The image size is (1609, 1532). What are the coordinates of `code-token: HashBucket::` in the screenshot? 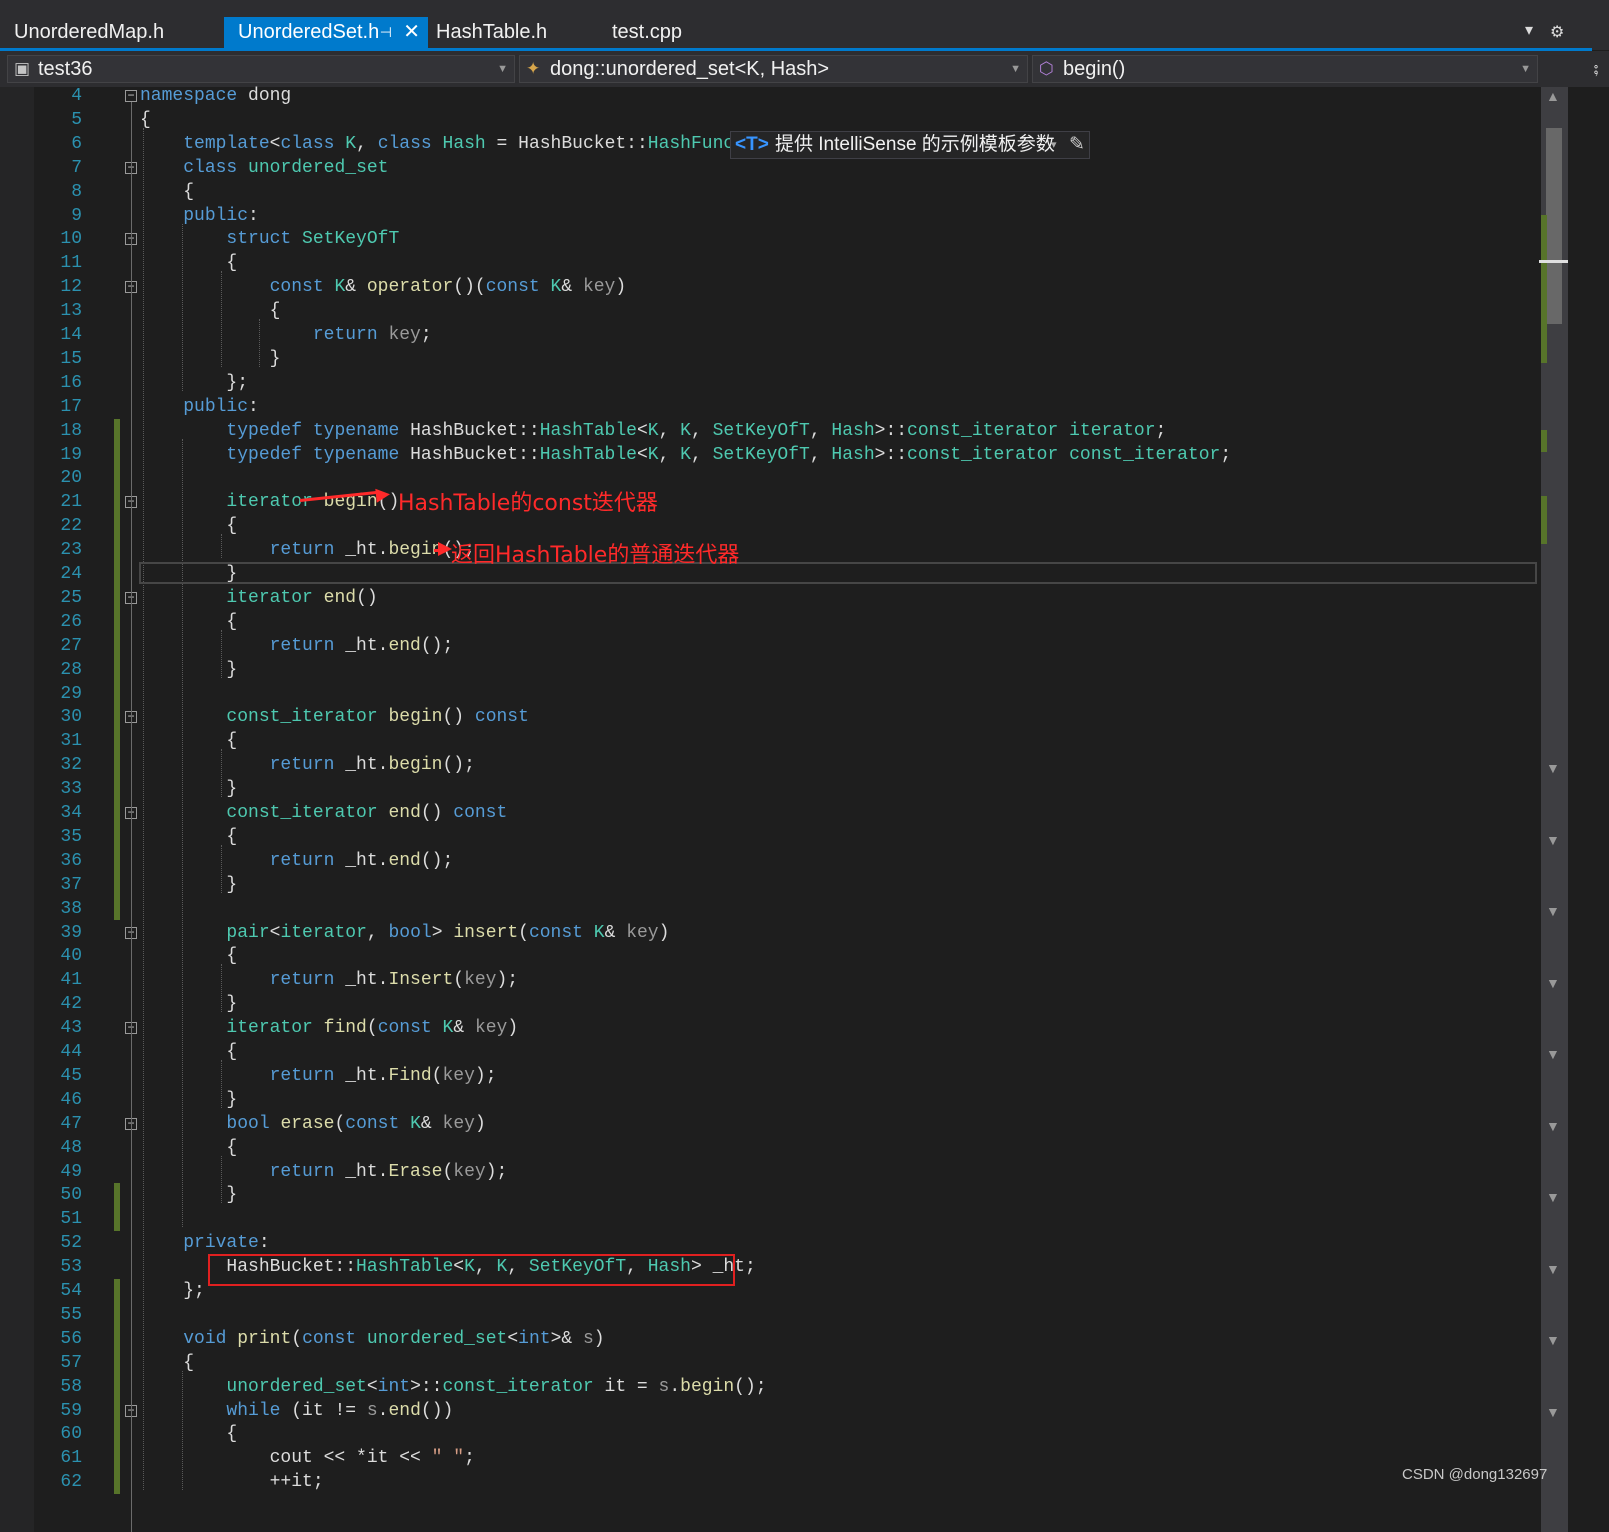 It's located at (469, 430).